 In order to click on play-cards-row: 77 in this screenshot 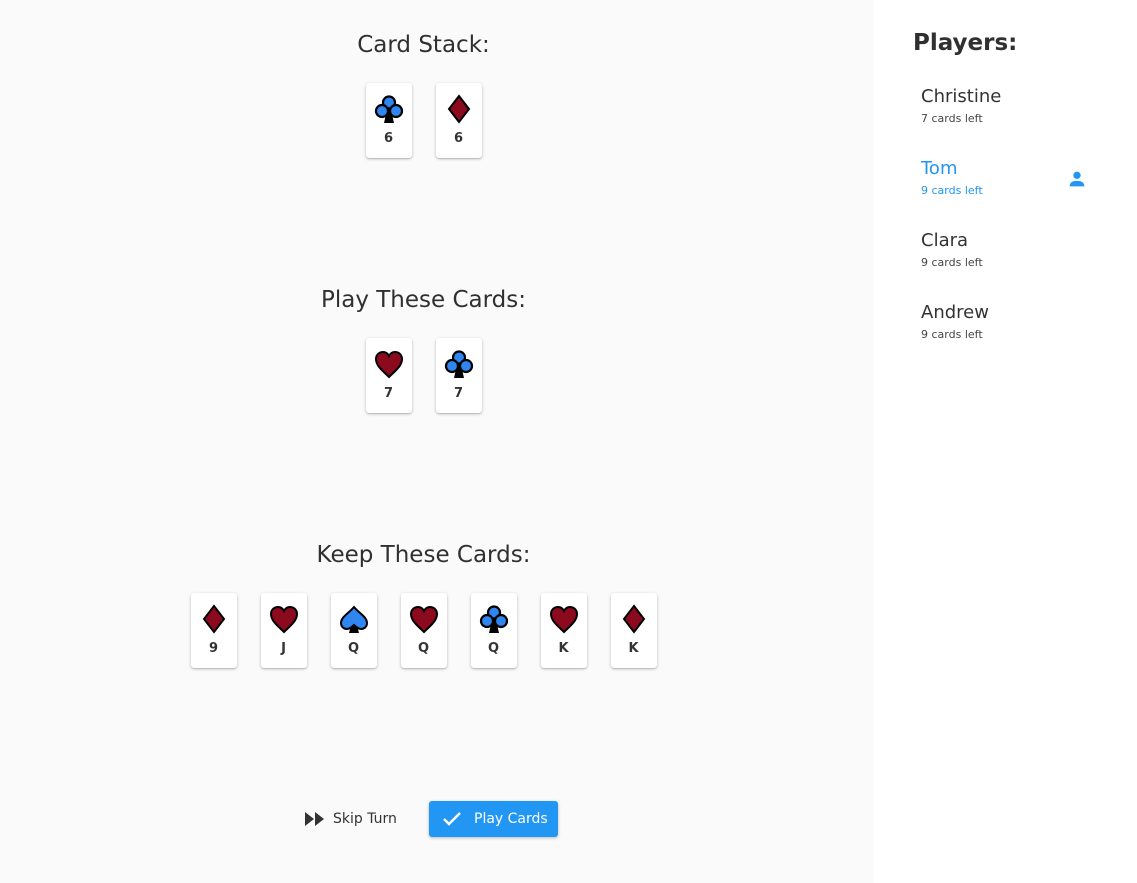, I will do `click(423, 375)`.